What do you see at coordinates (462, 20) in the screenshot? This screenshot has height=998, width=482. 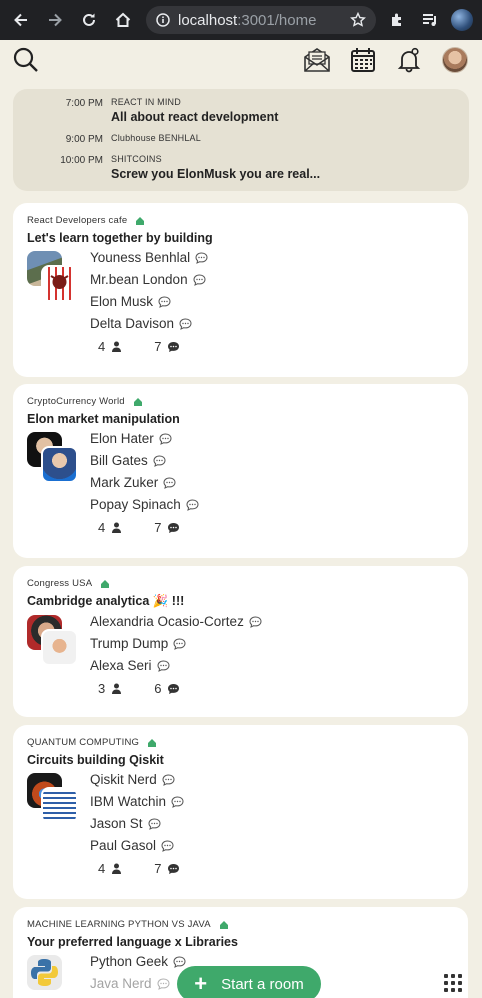 I see `profile-avatar-icon` at bounding box center [462, 20].